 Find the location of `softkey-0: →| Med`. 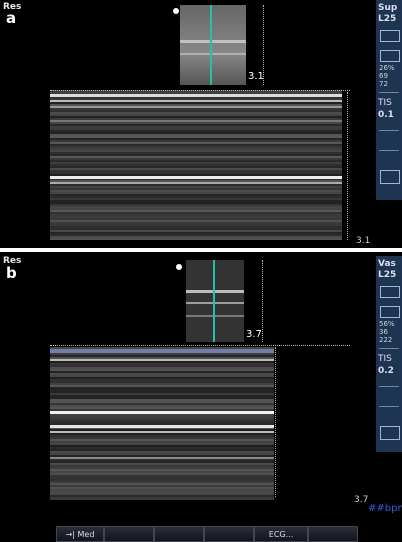

softkey-0: →| Med is located at coordinates (80, 534).